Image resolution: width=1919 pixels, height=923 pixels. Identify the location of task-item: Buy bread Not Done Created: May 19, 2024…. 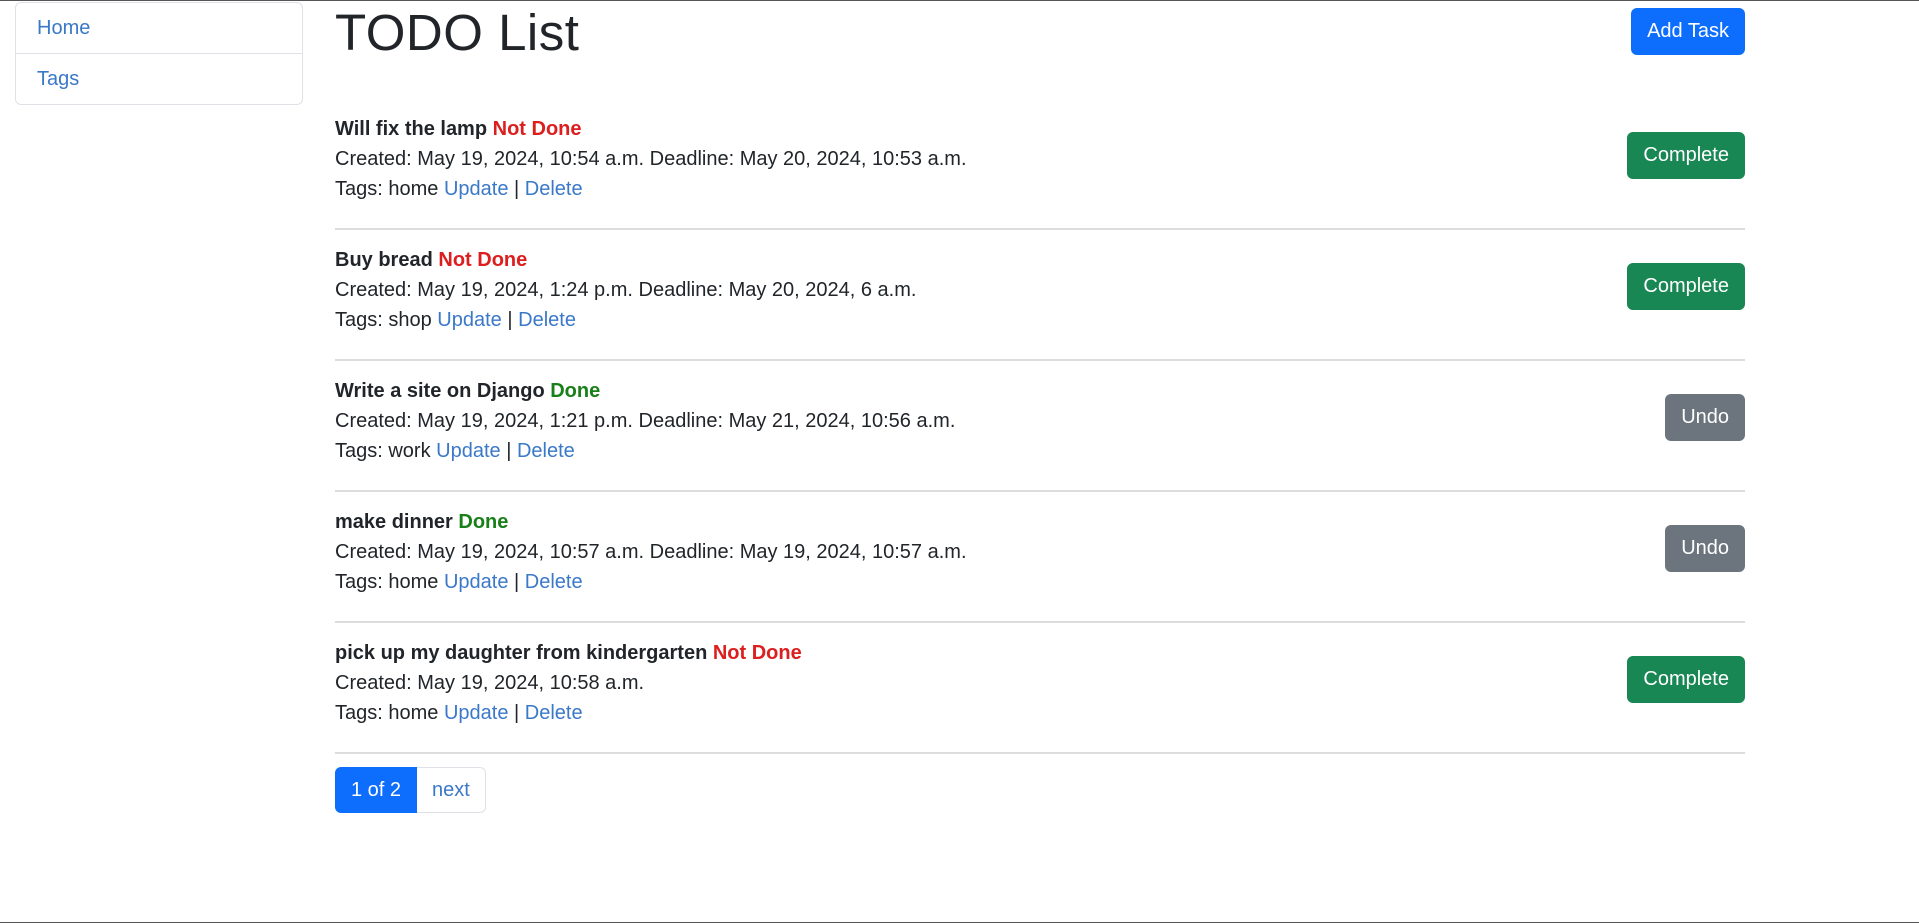
(1040, 295).